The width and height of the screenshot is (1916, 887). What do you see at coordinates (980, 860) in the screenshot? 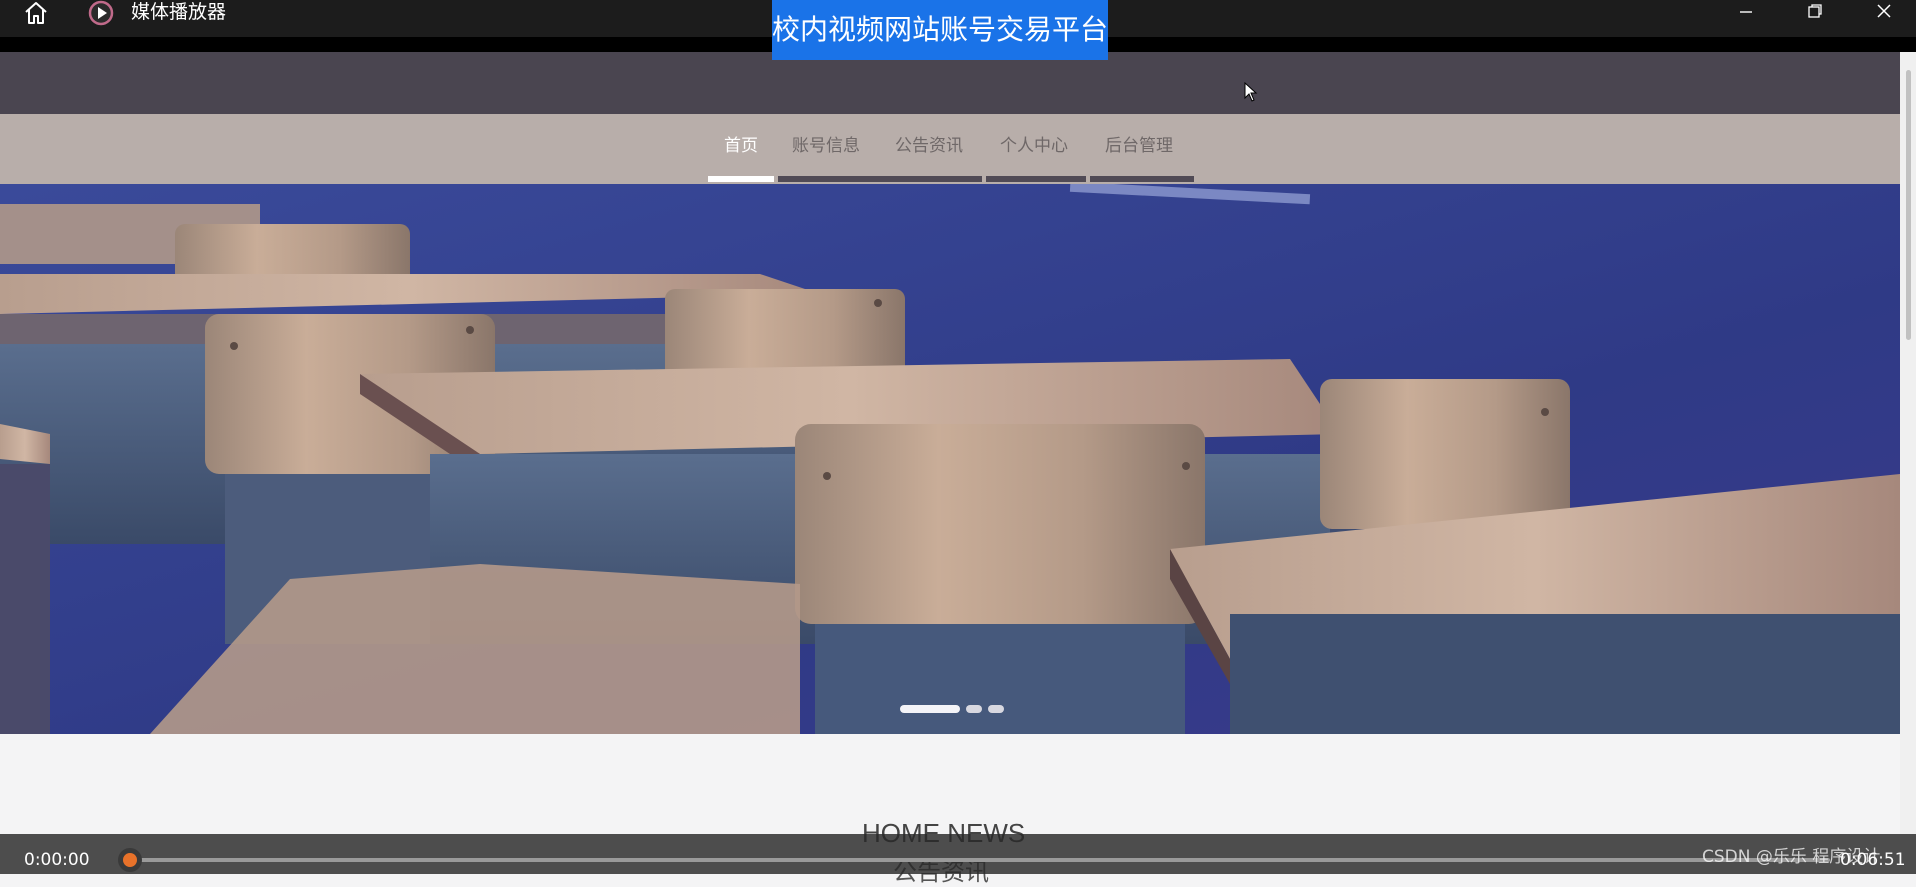
I see `seek-bar` at bounding box center [980, 860].